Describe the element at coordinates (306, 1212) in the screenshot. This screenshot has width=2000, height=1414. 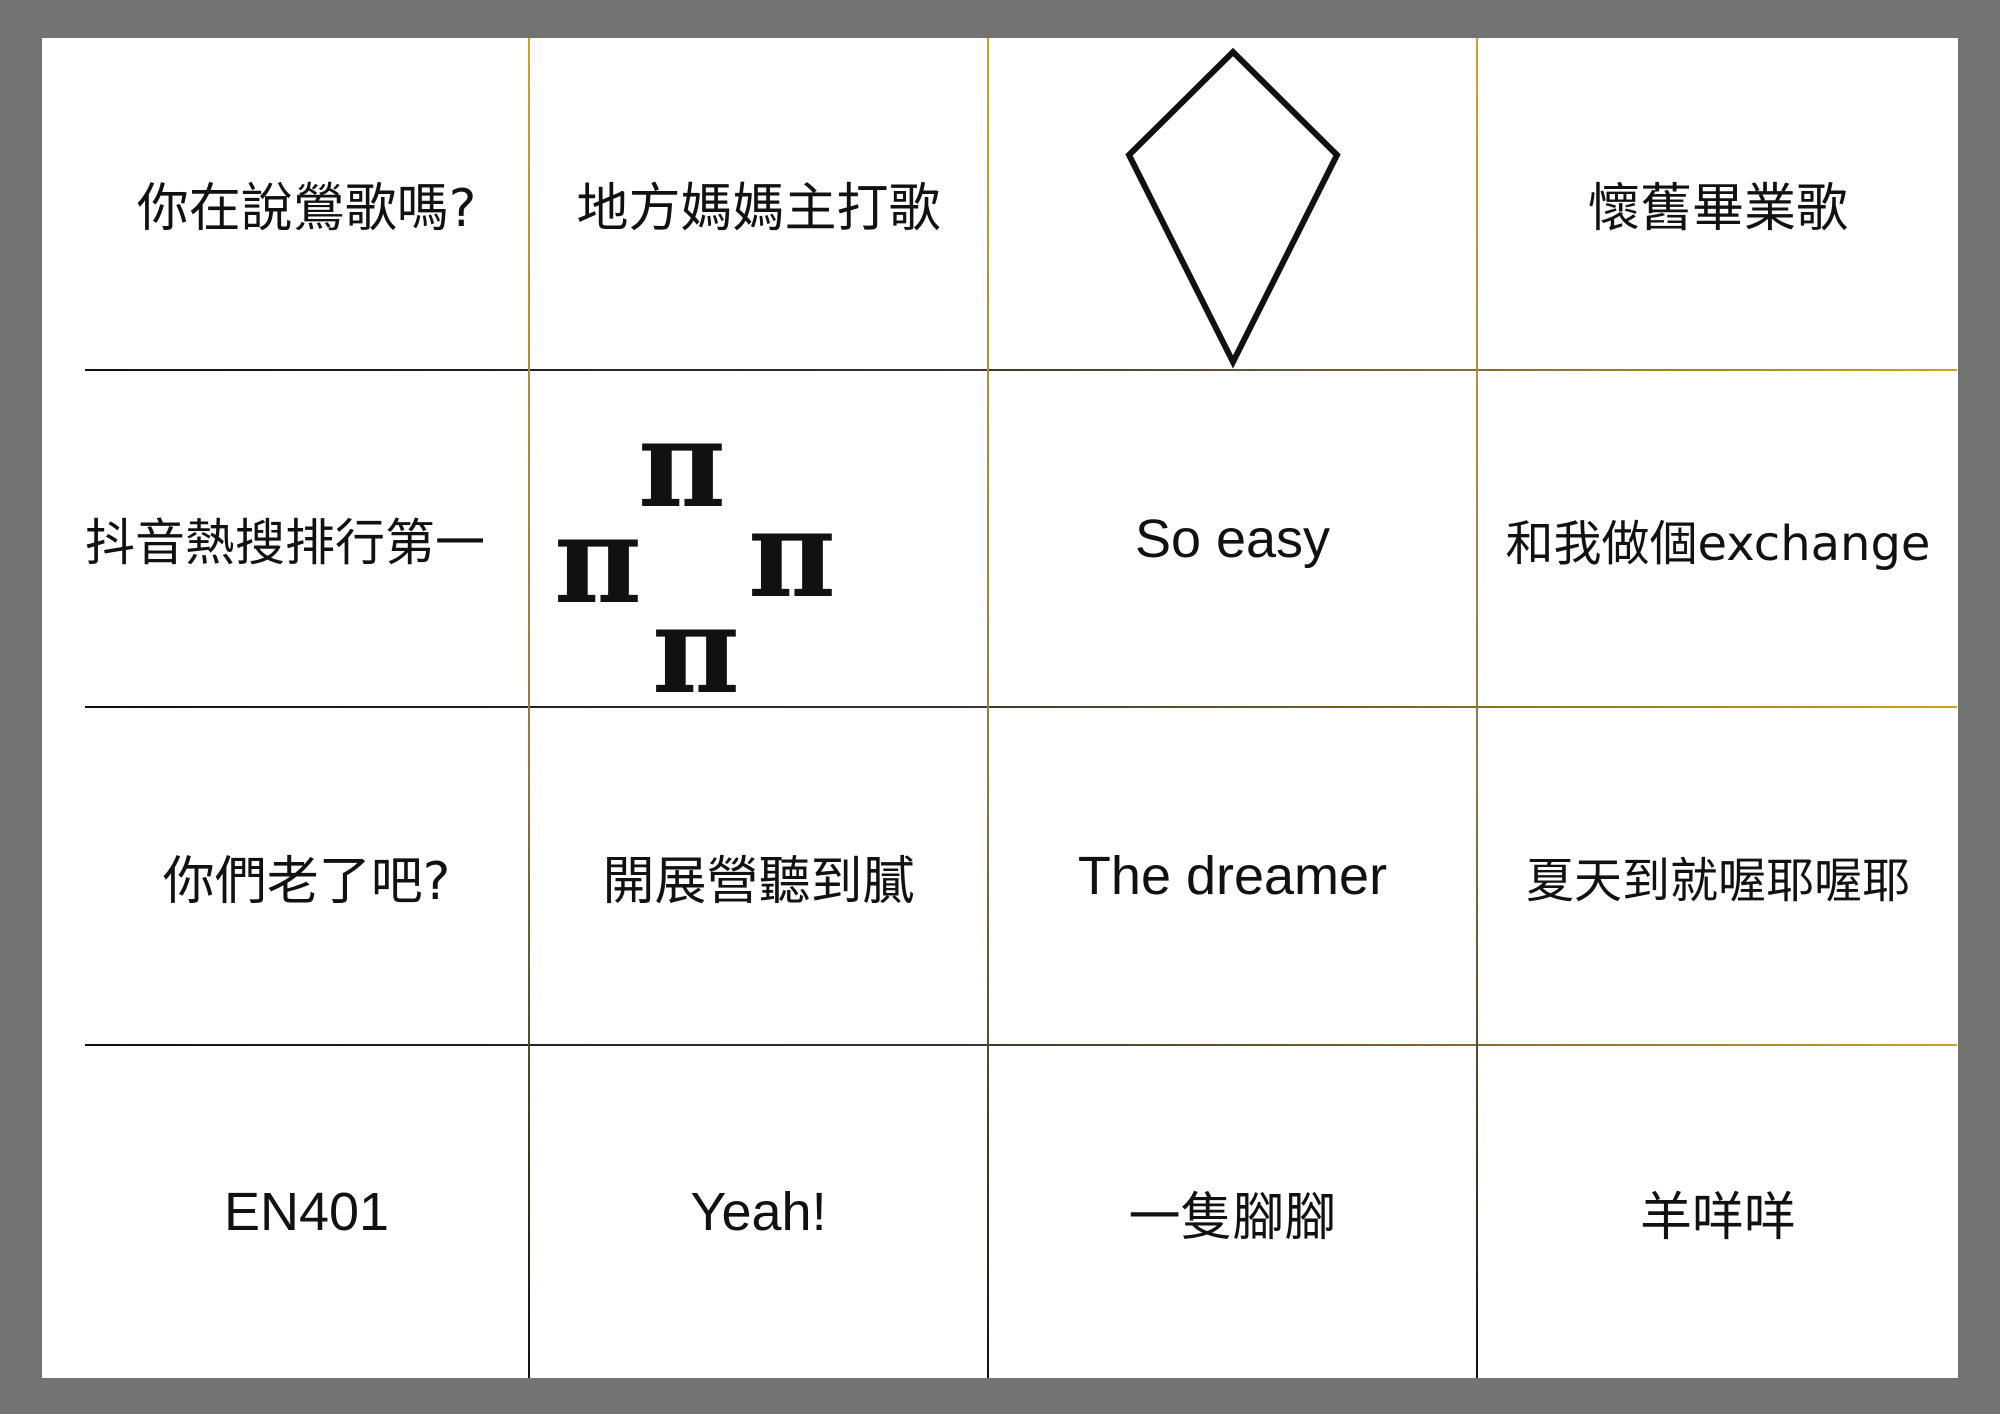
I see `cell-r4c1: EN401` at that location.